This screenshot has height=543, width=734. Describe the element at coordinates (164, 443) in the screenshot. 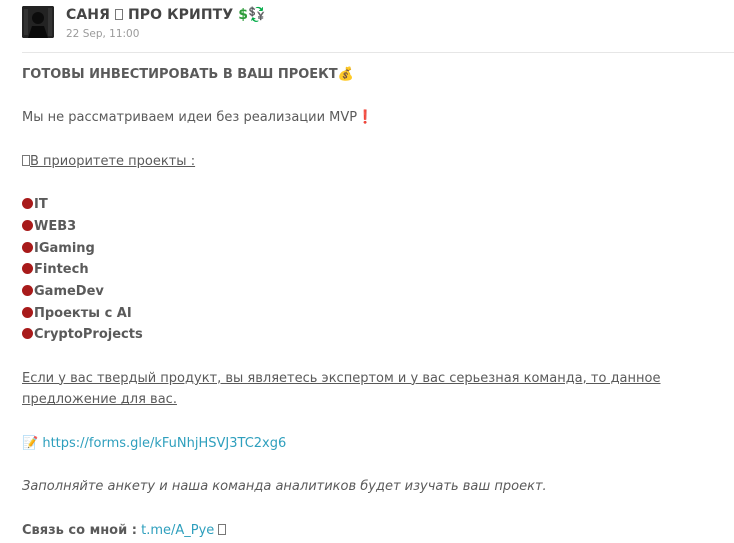

I see `form-link: https://forms.gle/kFuNhjHSVJ3TC2xg6` at that location.